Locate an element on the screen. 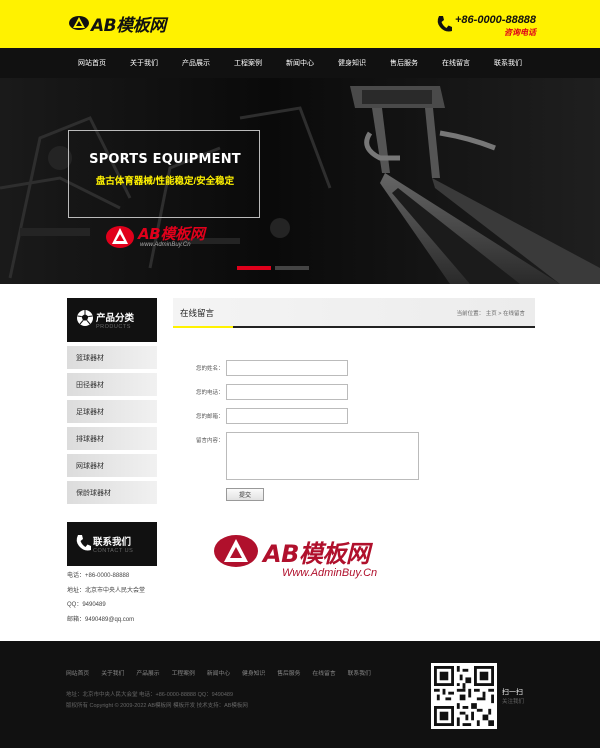  content-header: 在线留言 当前位置： 主页 > 在线留言 is located at coordinates (354, 313).